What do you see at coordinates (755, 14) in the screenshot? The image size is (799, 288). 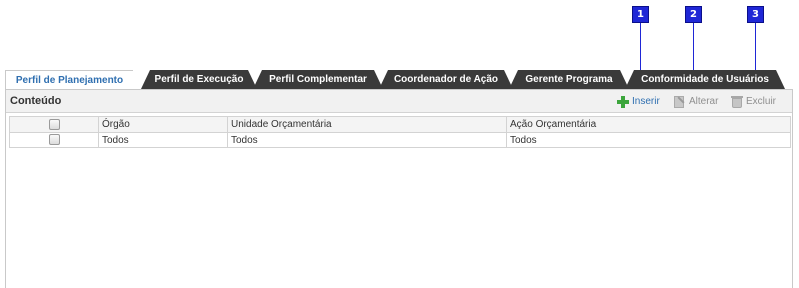 I see `callout-3: 3` at bounding box center [755, 14].